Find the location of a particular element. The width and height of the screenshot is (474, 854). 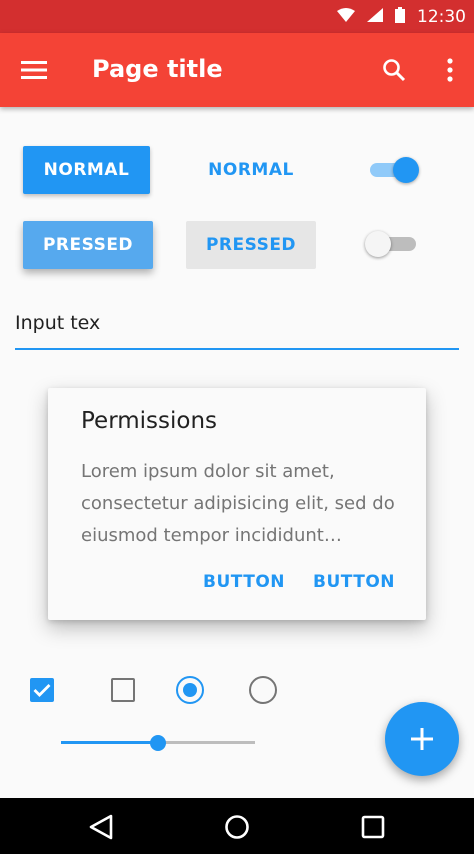

back-icon is located at coordinates (101, 827).